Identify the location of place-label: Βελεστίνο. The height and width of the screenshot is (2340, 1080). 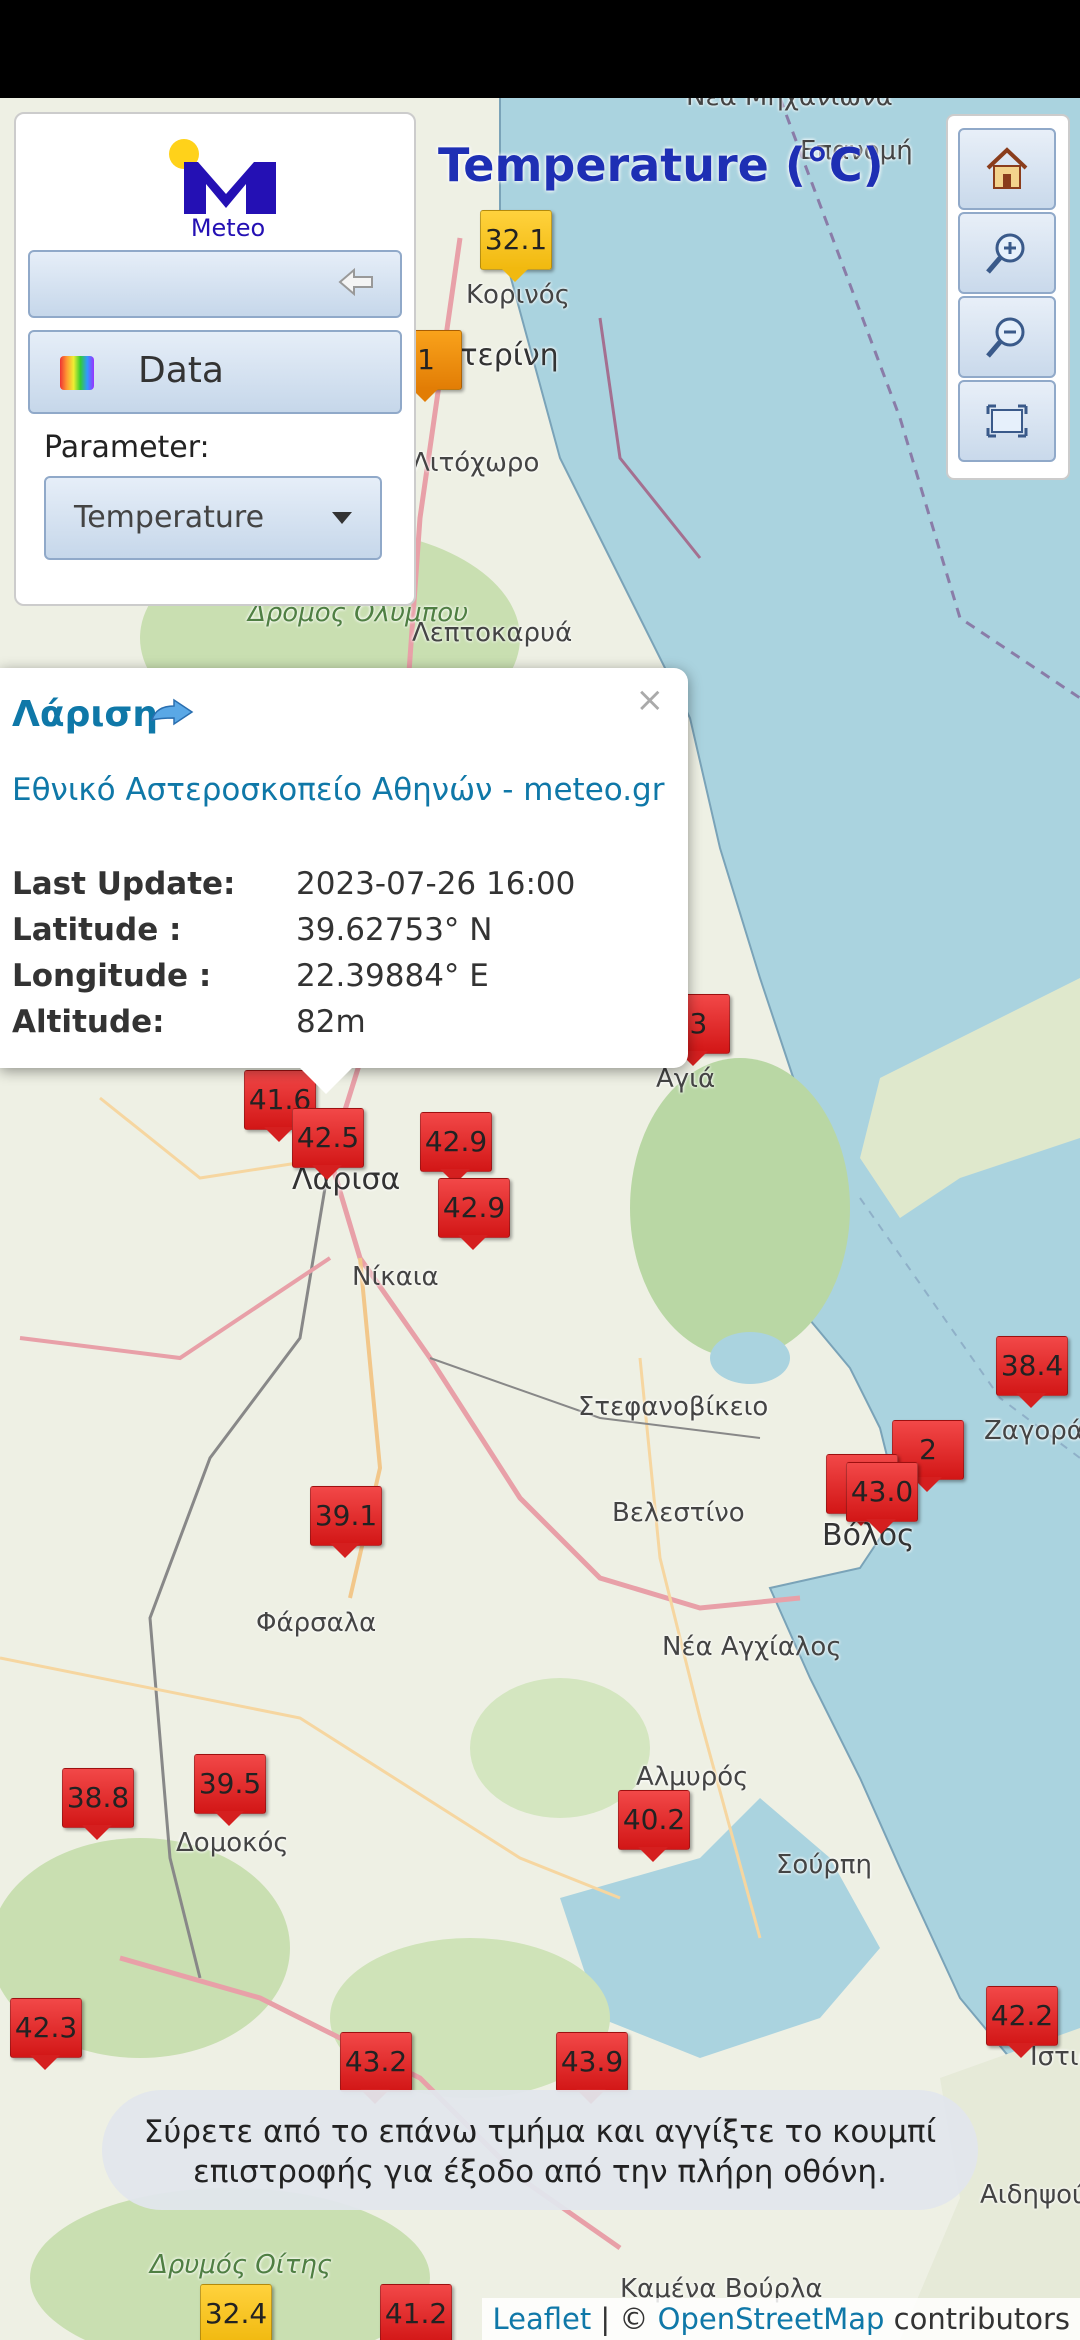
(678, 1513).